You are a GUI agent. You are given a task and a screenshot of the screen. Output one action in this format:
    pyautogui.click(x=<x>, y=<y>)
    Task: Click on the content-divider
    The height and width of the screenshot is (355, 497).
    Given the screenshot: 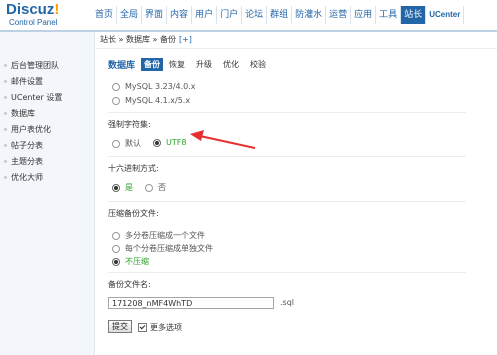 What is the action you would take?
    pyautogui.click(x=296, y=48)
    